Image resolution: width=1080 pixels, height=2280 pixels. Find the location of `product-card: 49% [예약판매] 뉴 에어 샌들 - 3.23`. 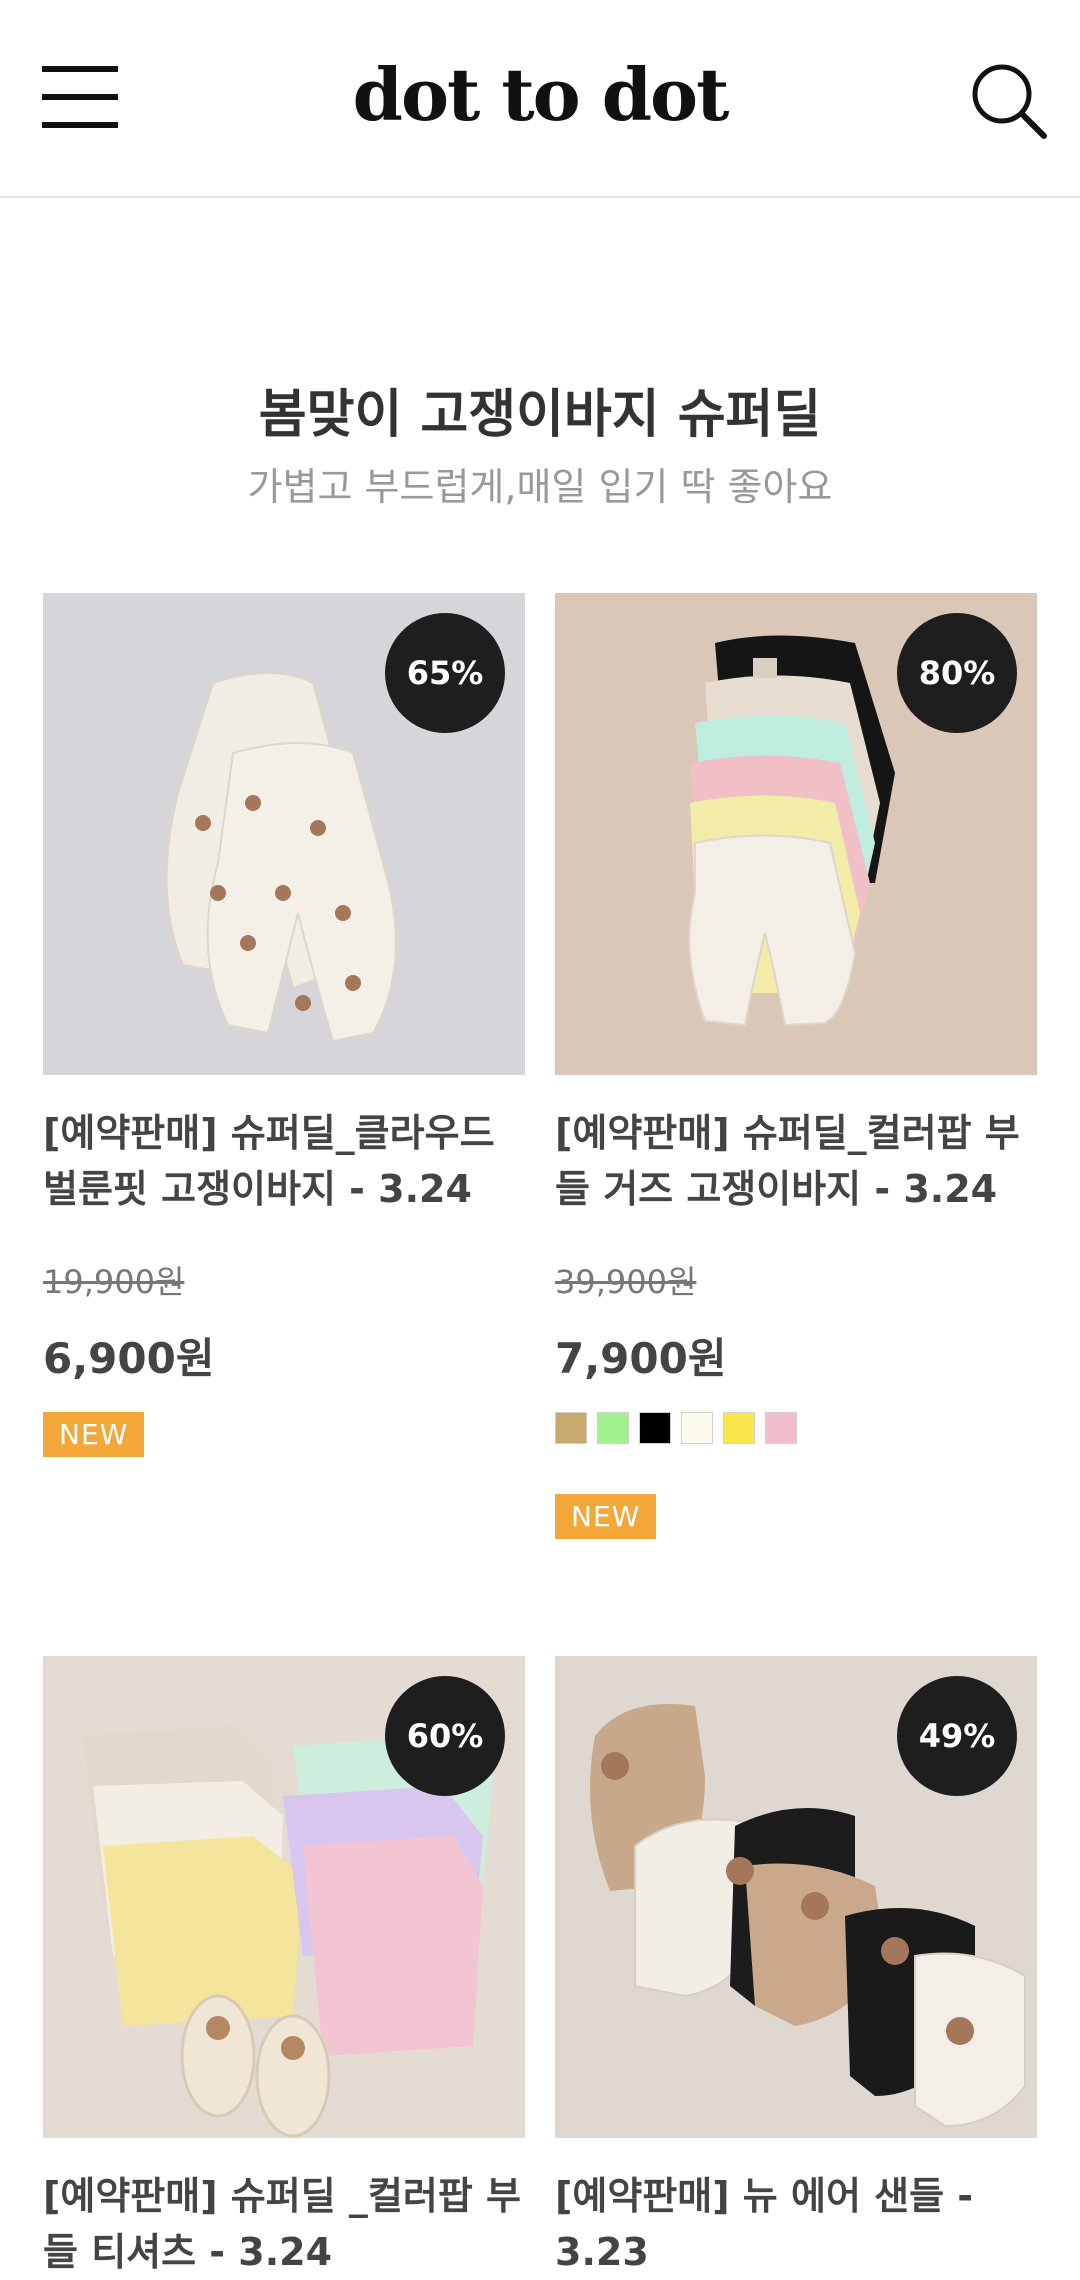

product-card: 49% [예약판매] 뉴 에어 샌들 - 3.23 is located at coordinates (796, 1968).